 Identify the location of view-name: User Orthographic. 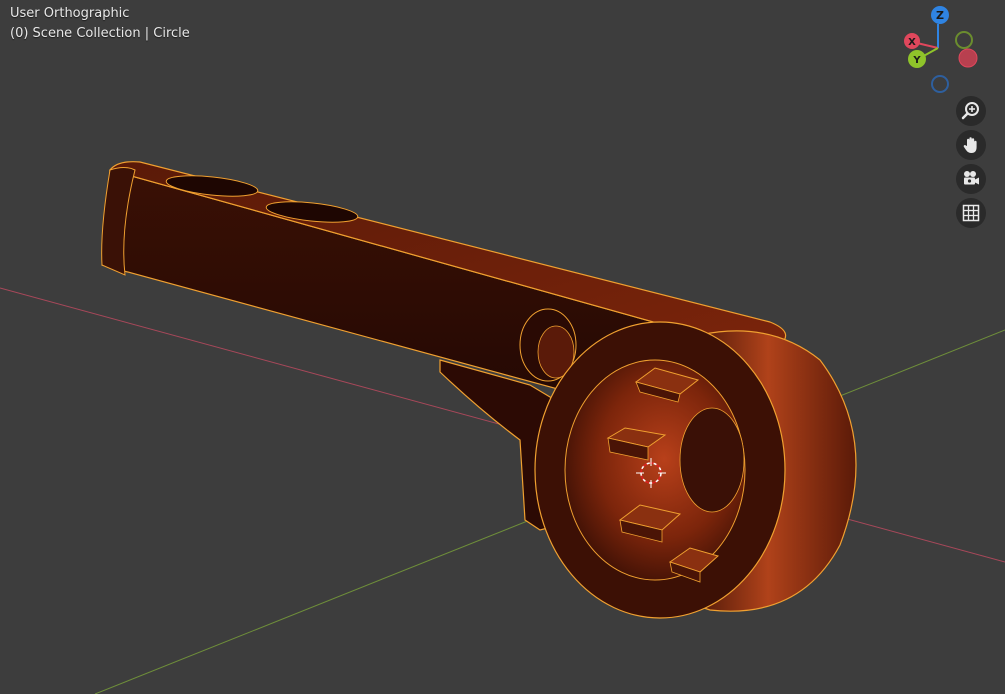
(70, 13).